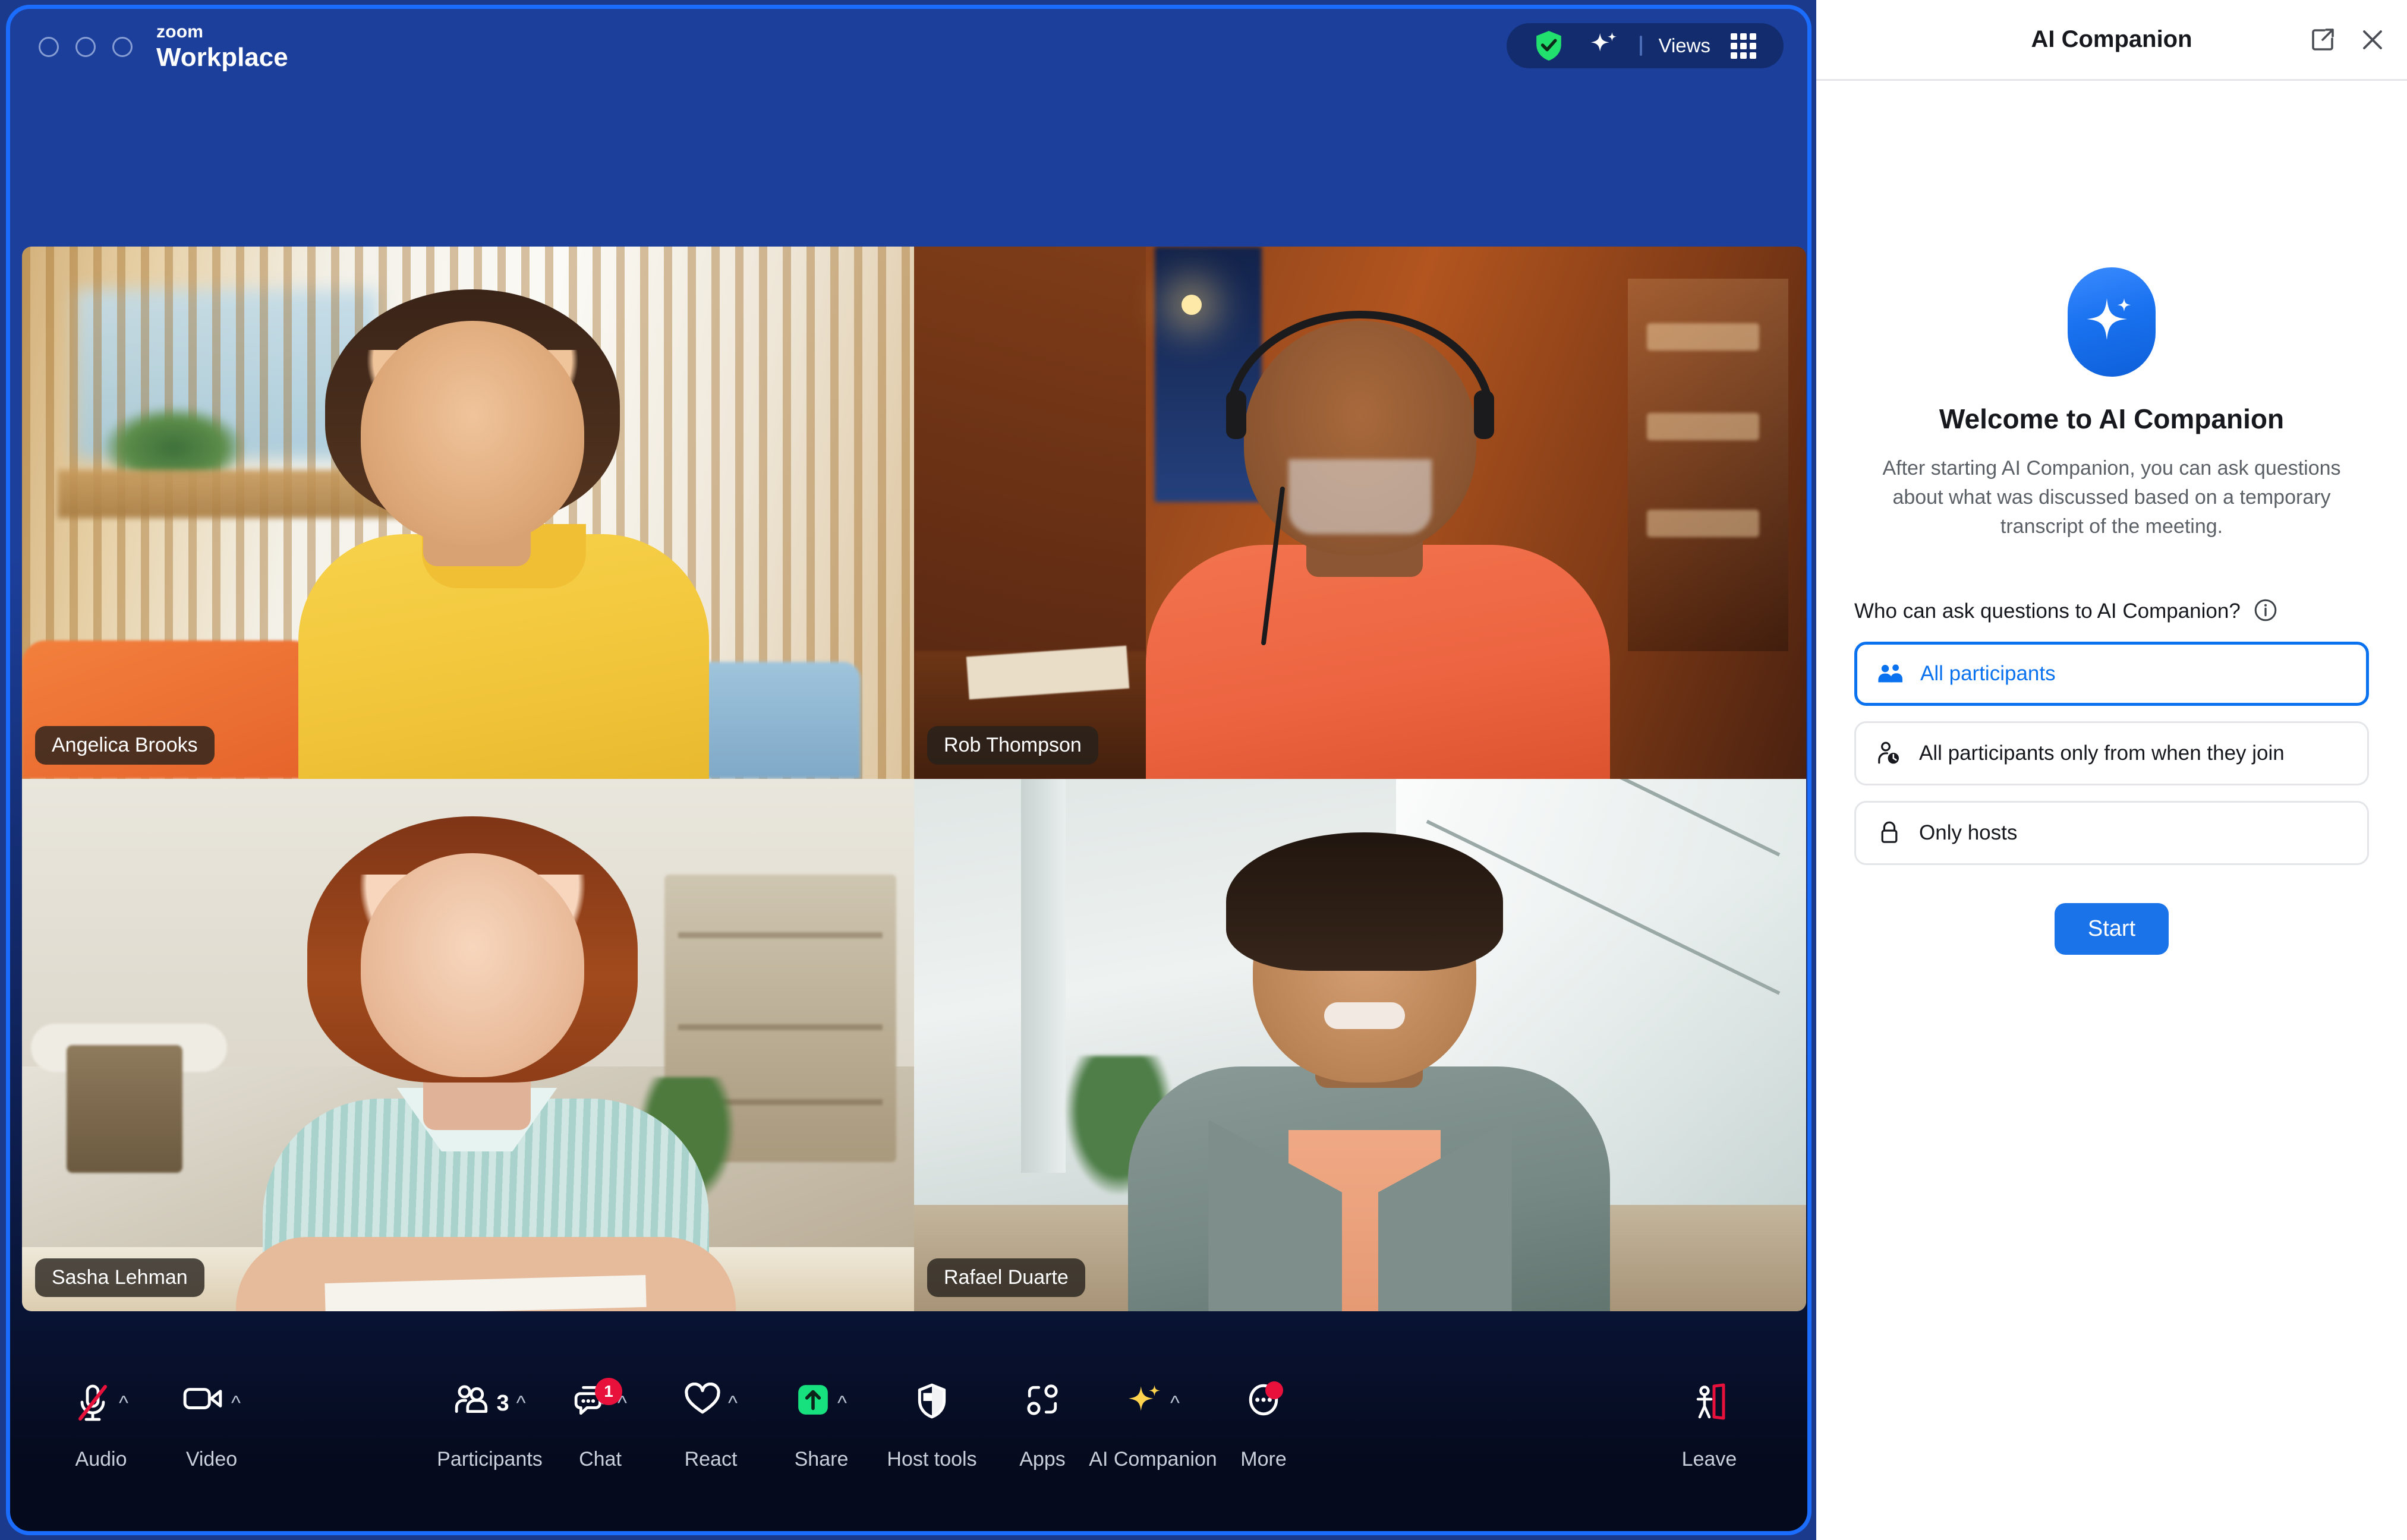 The height and width of the screenshot is (1540, 2407). I want to click on react-caret-icon: ^, so click(733, 1403).